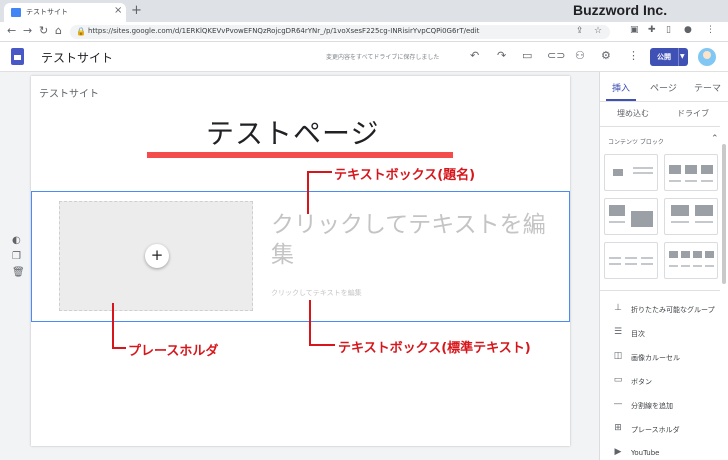 Image resolution: width=728 pixels, height=460 pixels. Describe the element at coordinates (118, 10) in the screenshot. I see `close-icon: ×` at that location.